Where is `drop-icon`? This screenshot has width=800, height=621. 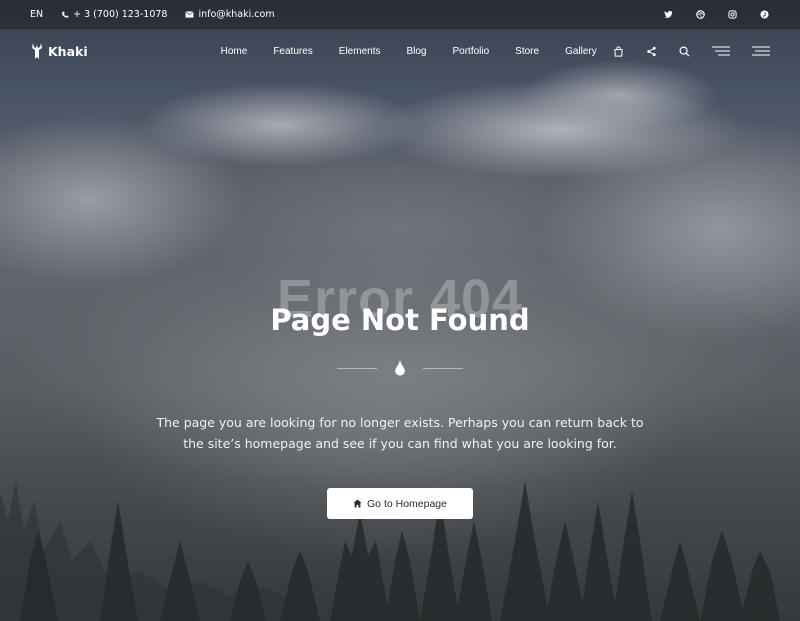
drop-icon is located at coordinates (400, 368).